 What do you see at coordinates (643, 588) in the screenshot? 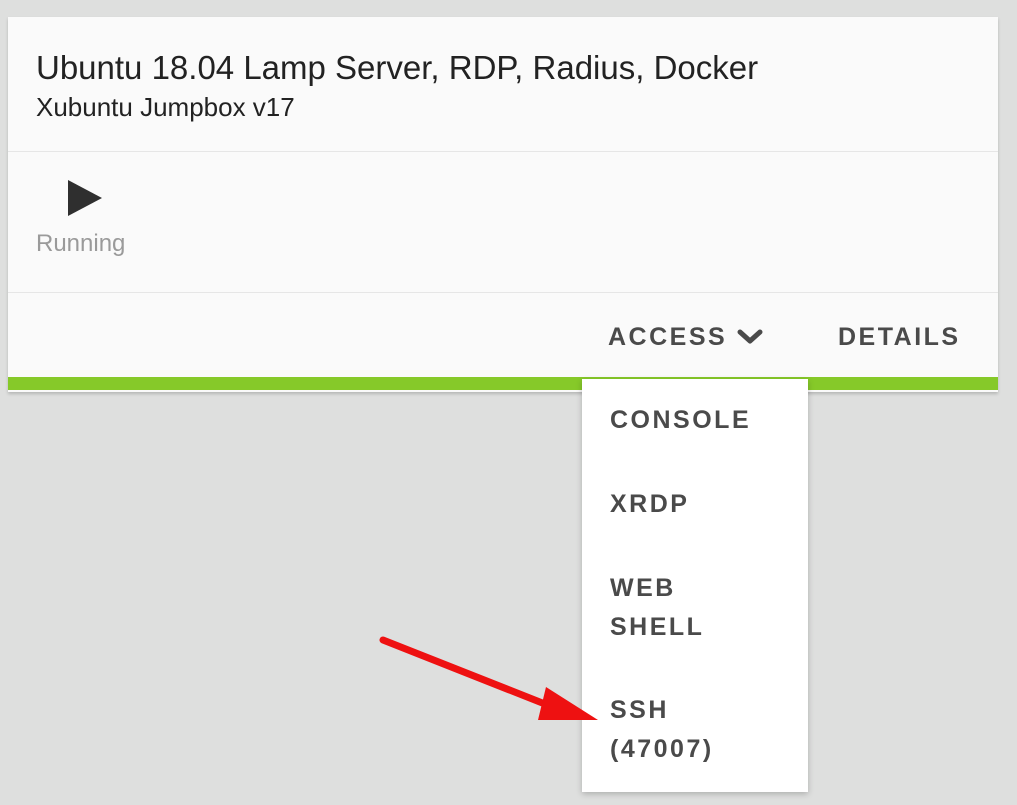
I see `menu-item-web-shell-label-line-1: WEB` at bounding box center [643, 588].